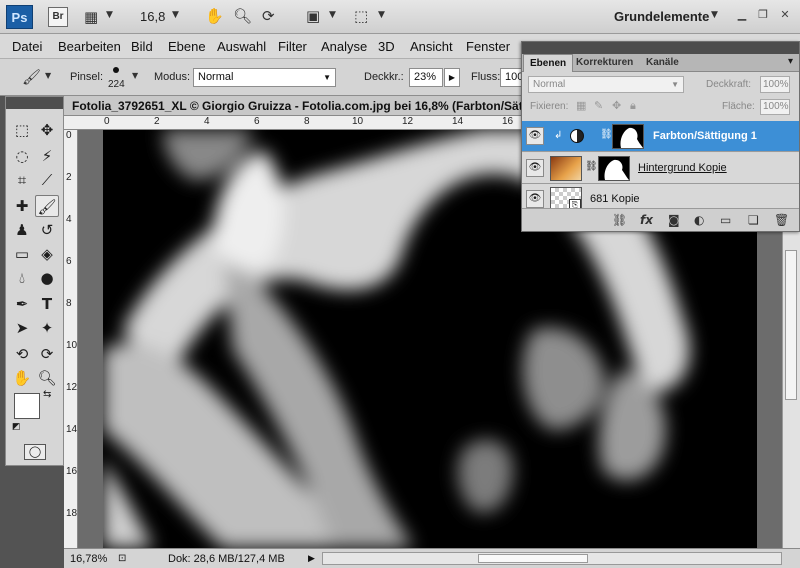  I want to click on blur-tool-icon: 💧︎, so click(22, 278).